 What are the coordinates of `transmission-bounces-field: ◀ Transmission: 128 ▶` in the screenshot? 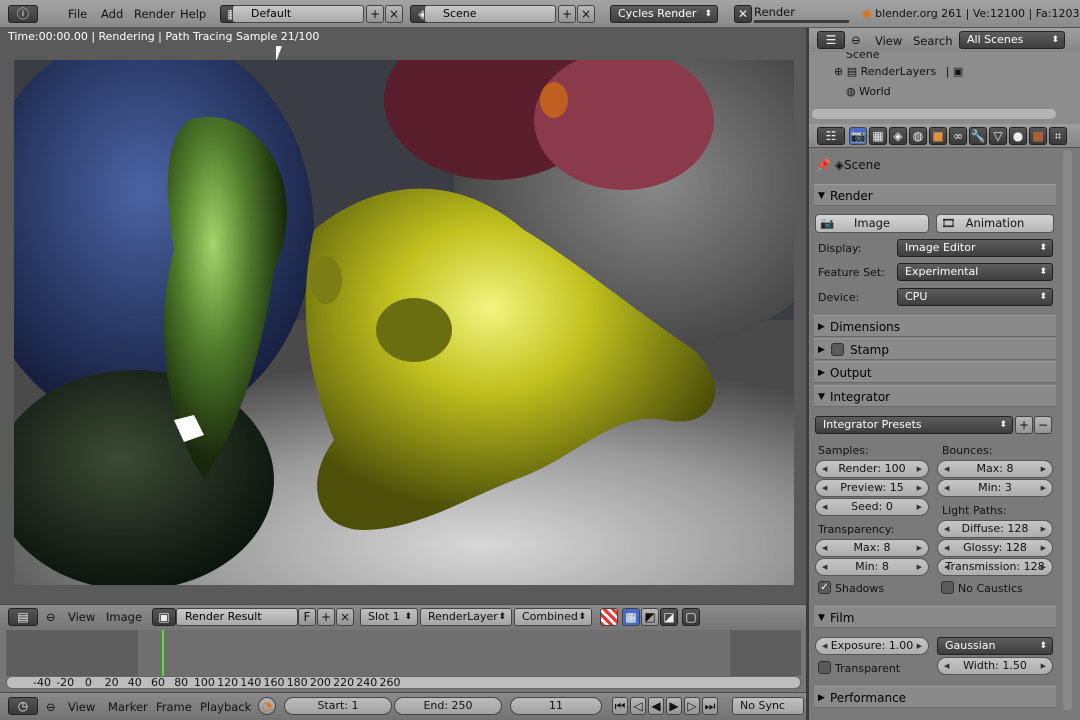 It's located at (995, 567).